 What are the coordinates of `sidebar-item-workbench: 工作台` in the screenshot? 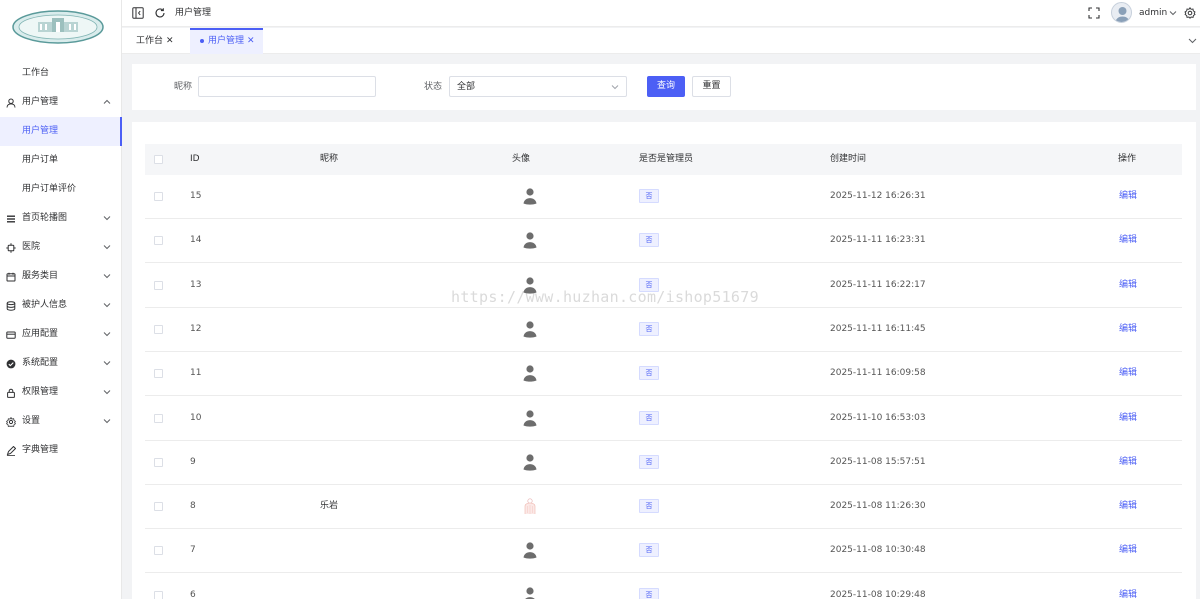 It's located at (61, 73).